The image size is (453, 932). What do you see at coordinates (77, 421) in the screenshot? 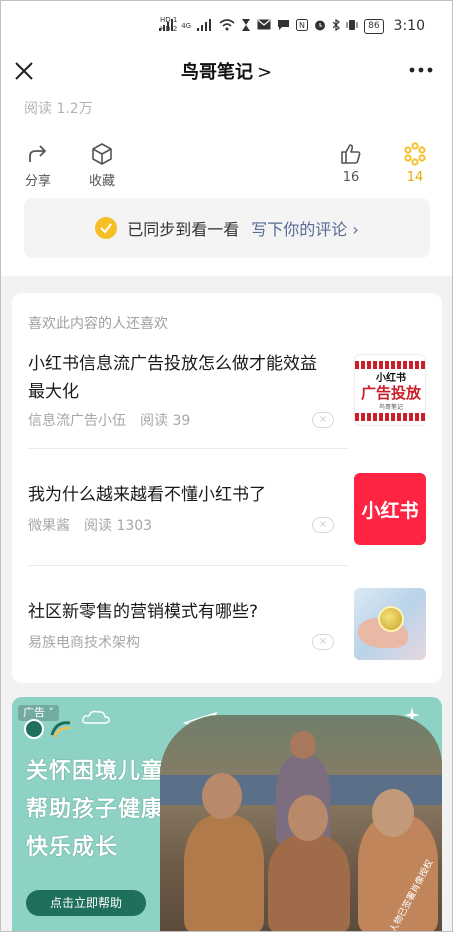
I see `item-source: 信息流广告小伍` at bounding box center [77, 421].